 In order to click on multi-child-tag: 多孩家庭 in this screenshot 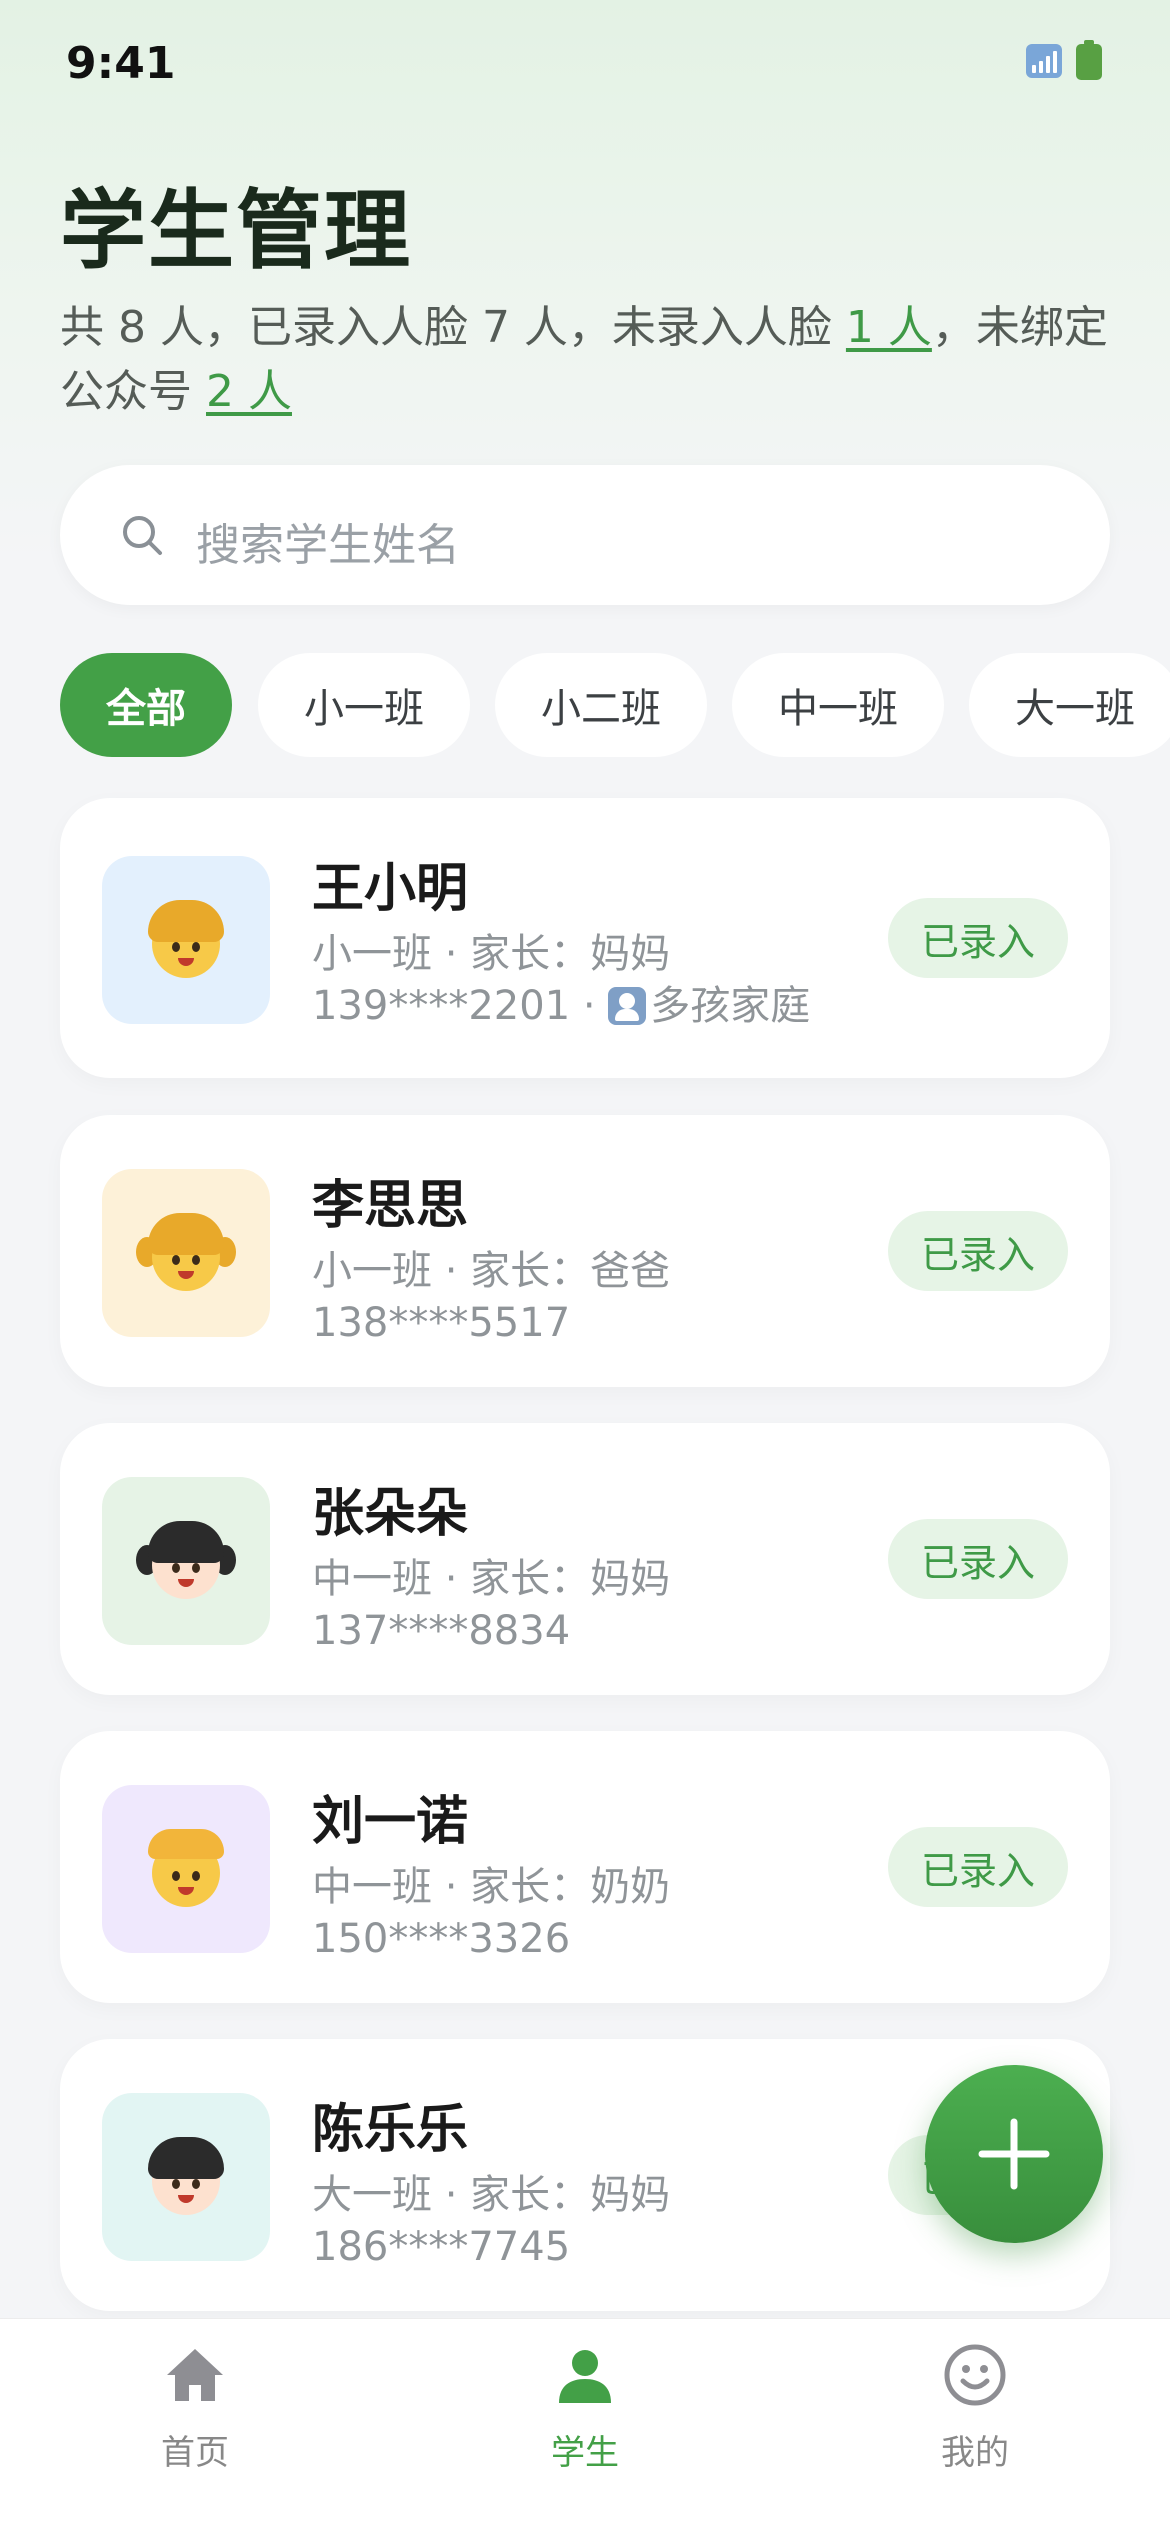, I will do `click(730, 1006)`.